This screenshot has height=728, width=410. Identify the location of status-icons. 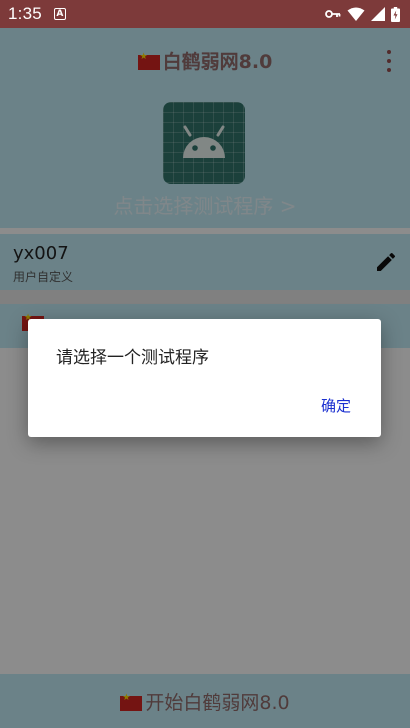
(362, 14).